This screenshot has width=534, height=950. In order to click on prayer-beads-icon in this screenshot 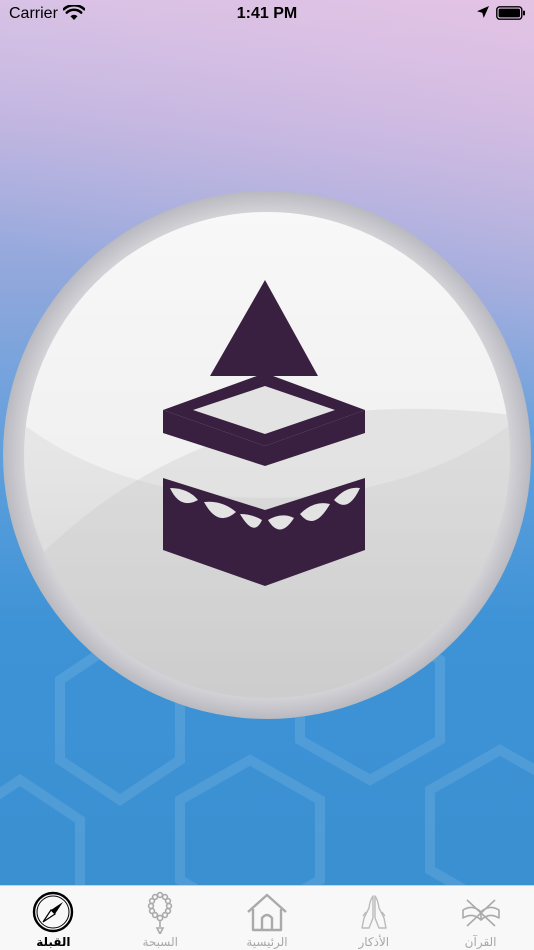, I will do `click(160, 912)`.